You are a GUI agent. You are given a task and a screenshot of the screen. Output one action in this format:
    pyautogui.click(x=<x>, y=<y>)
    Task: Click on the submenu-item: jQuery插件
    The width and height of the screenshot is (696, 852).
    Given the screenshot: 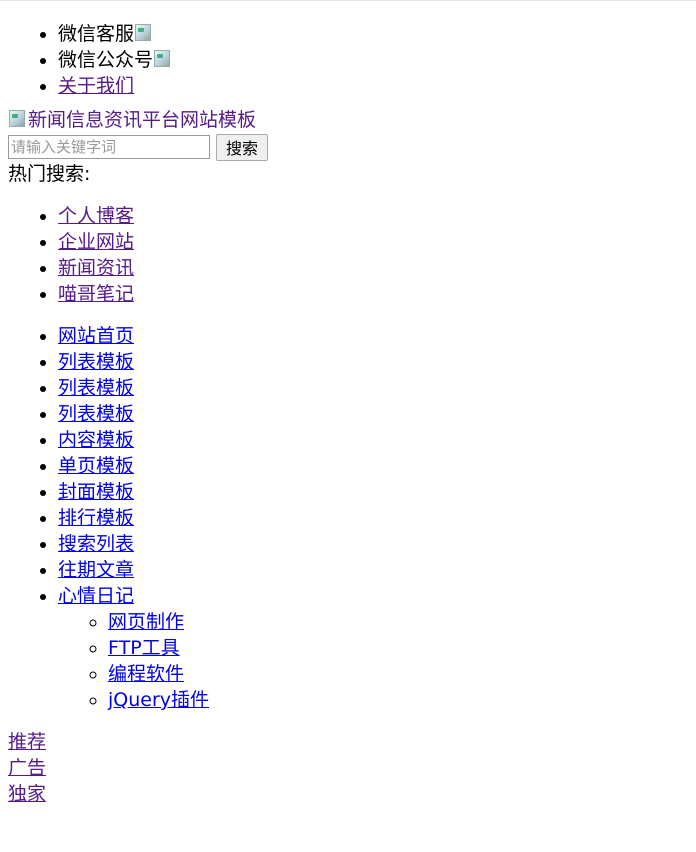 What is the action you would take?
    pyautogui.click(x=398, y=700)
    